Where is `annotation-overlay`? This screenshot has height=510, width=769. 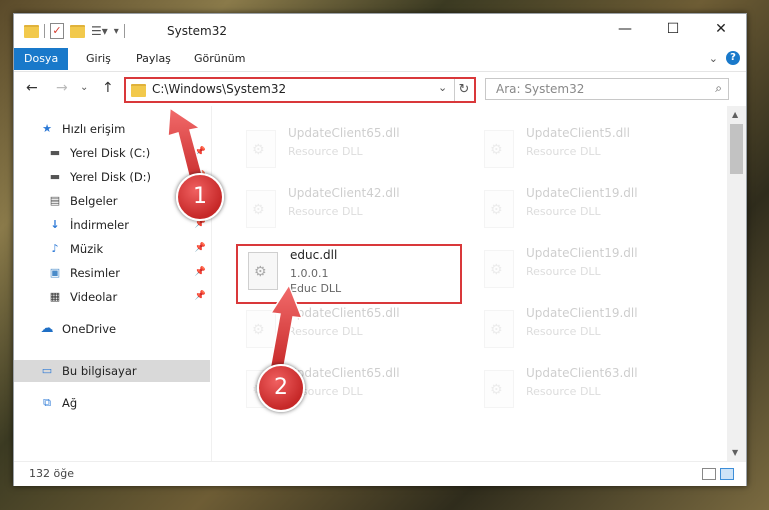
annotation-overlay is located at coordinates (235, 239).